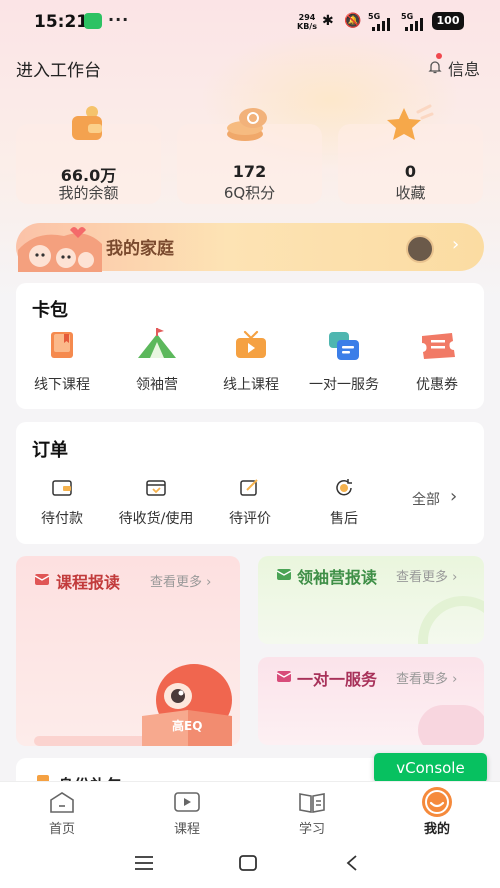 The width and height of the screenshot is (500, 888). Describe the element at coordinates (420, 249) in the screenshot. I see `avatar` at that location.